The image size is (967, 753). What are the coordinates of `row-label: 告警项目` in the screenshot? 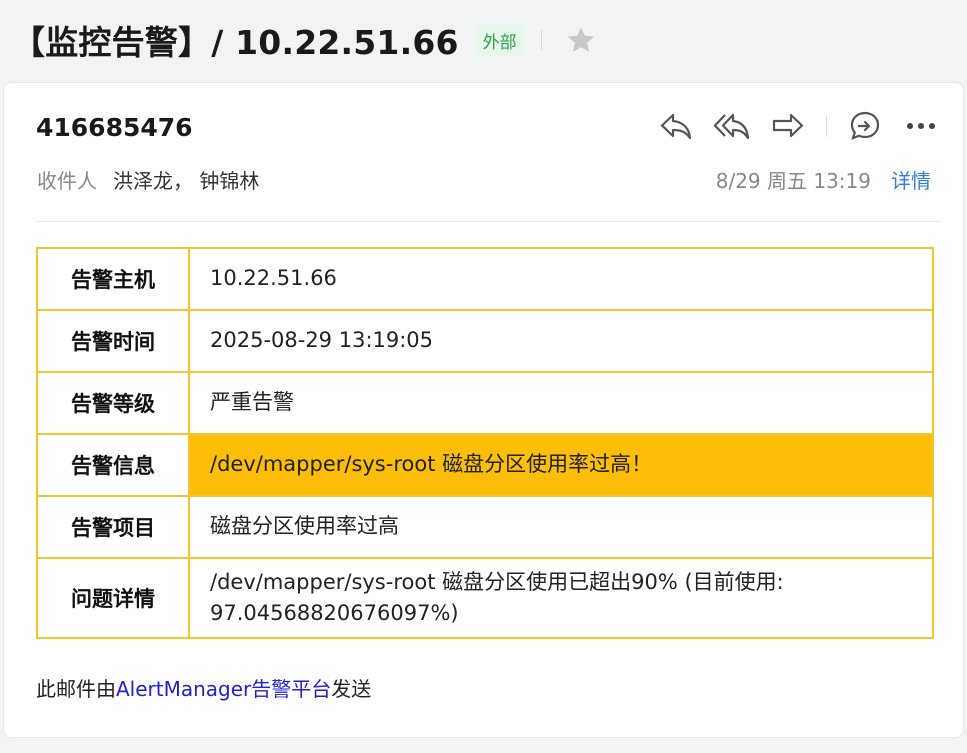 It's located at (113, 527).